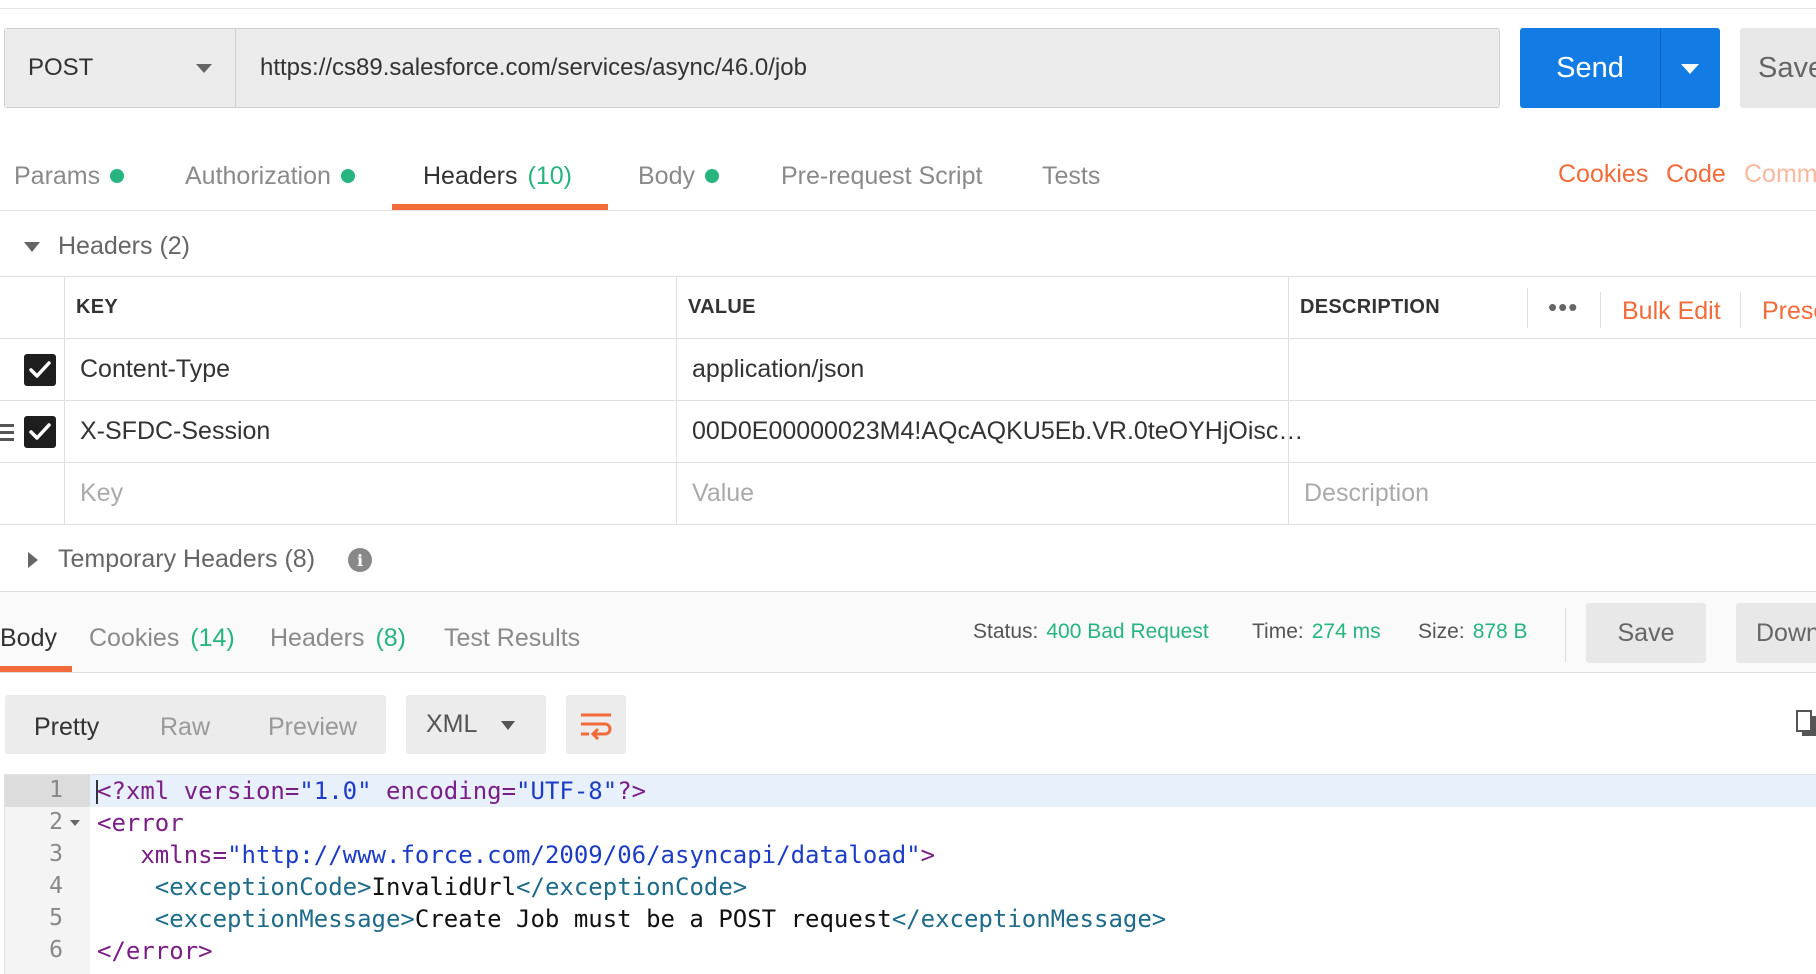 The width and height of the screenshot is (1816, 974). I want to click on code-line: <?xml version="1.0" encoding="UTF-8"?>, so click(371, 791).